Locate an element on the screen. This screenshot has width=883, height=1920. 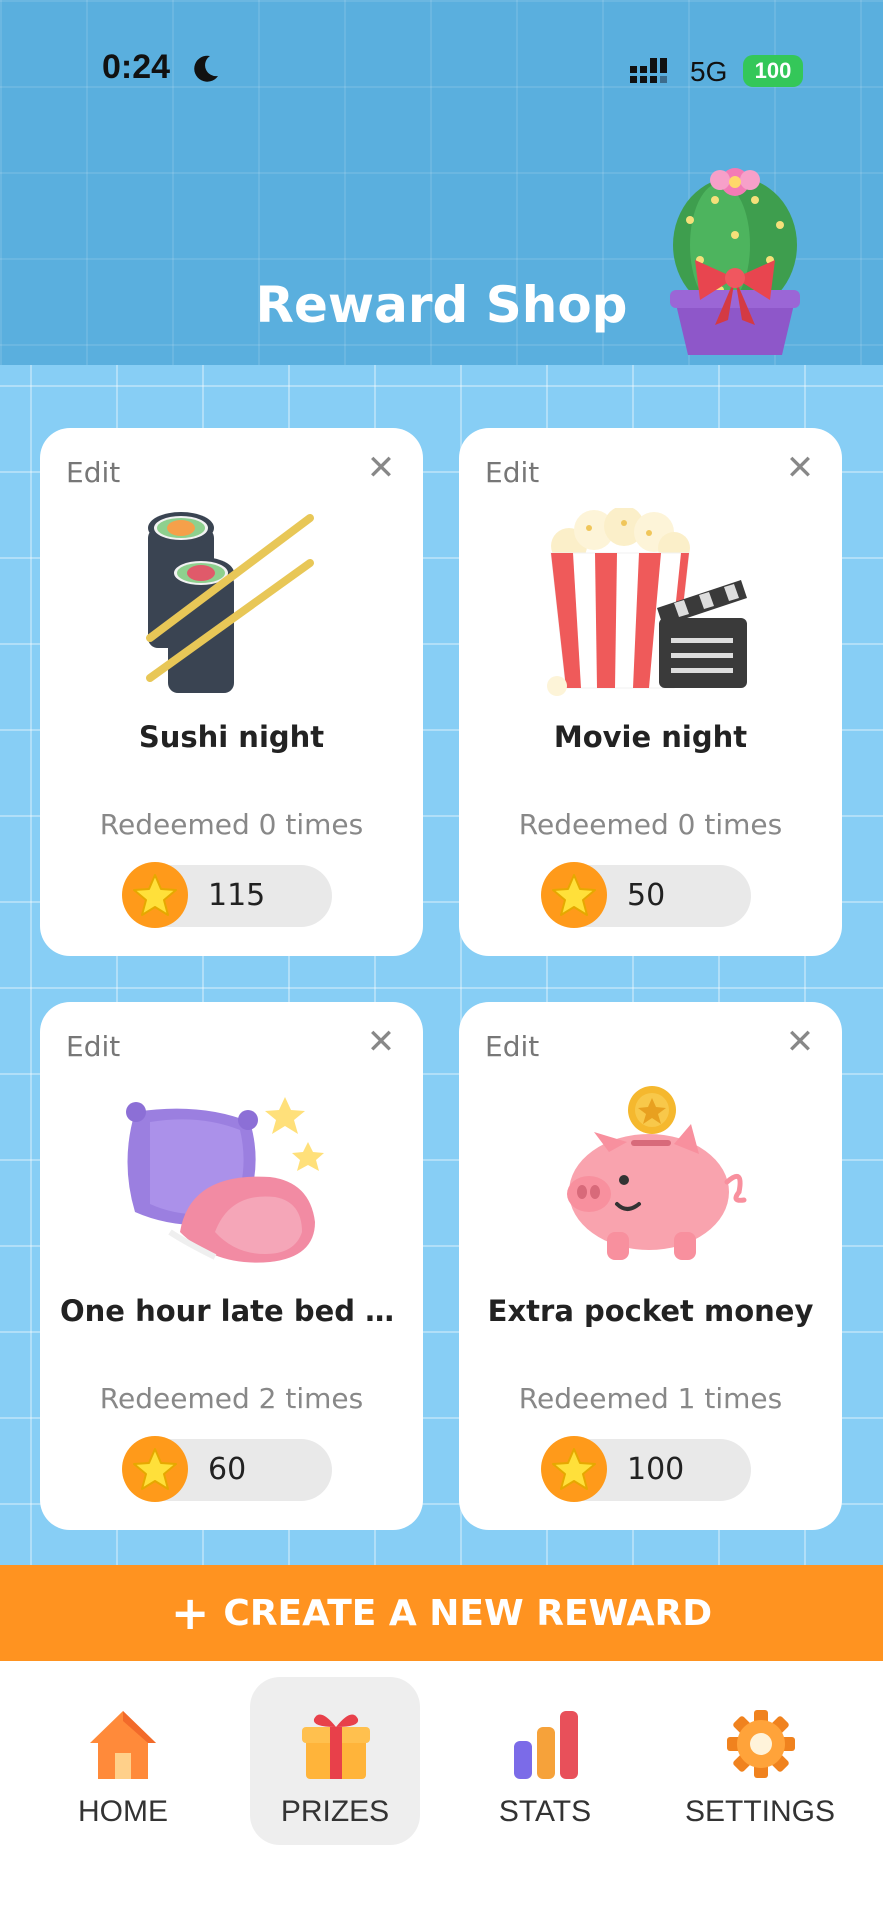
battery-indicator: 100 is located at coordinates (773, 71).